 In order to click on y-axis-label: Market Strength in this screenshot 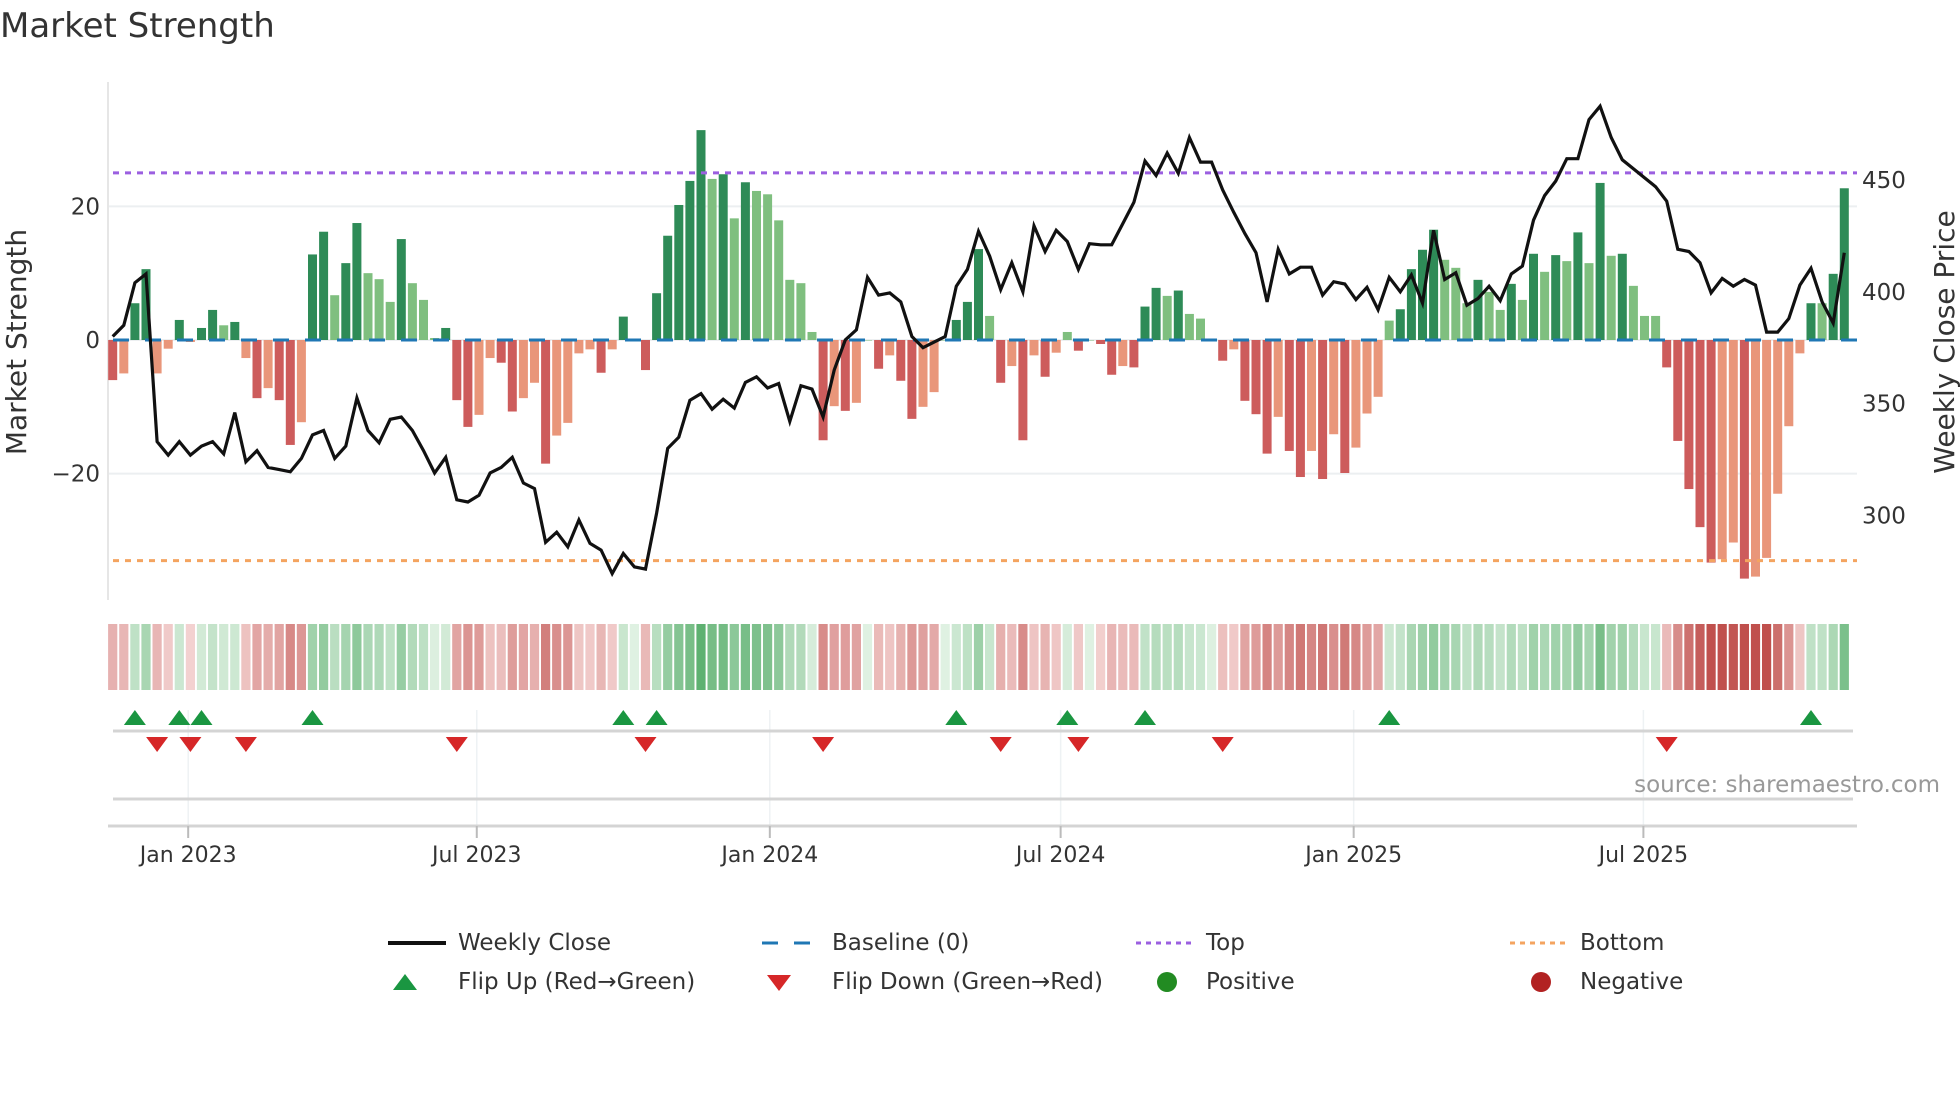, I will do `click(16, 342)`.